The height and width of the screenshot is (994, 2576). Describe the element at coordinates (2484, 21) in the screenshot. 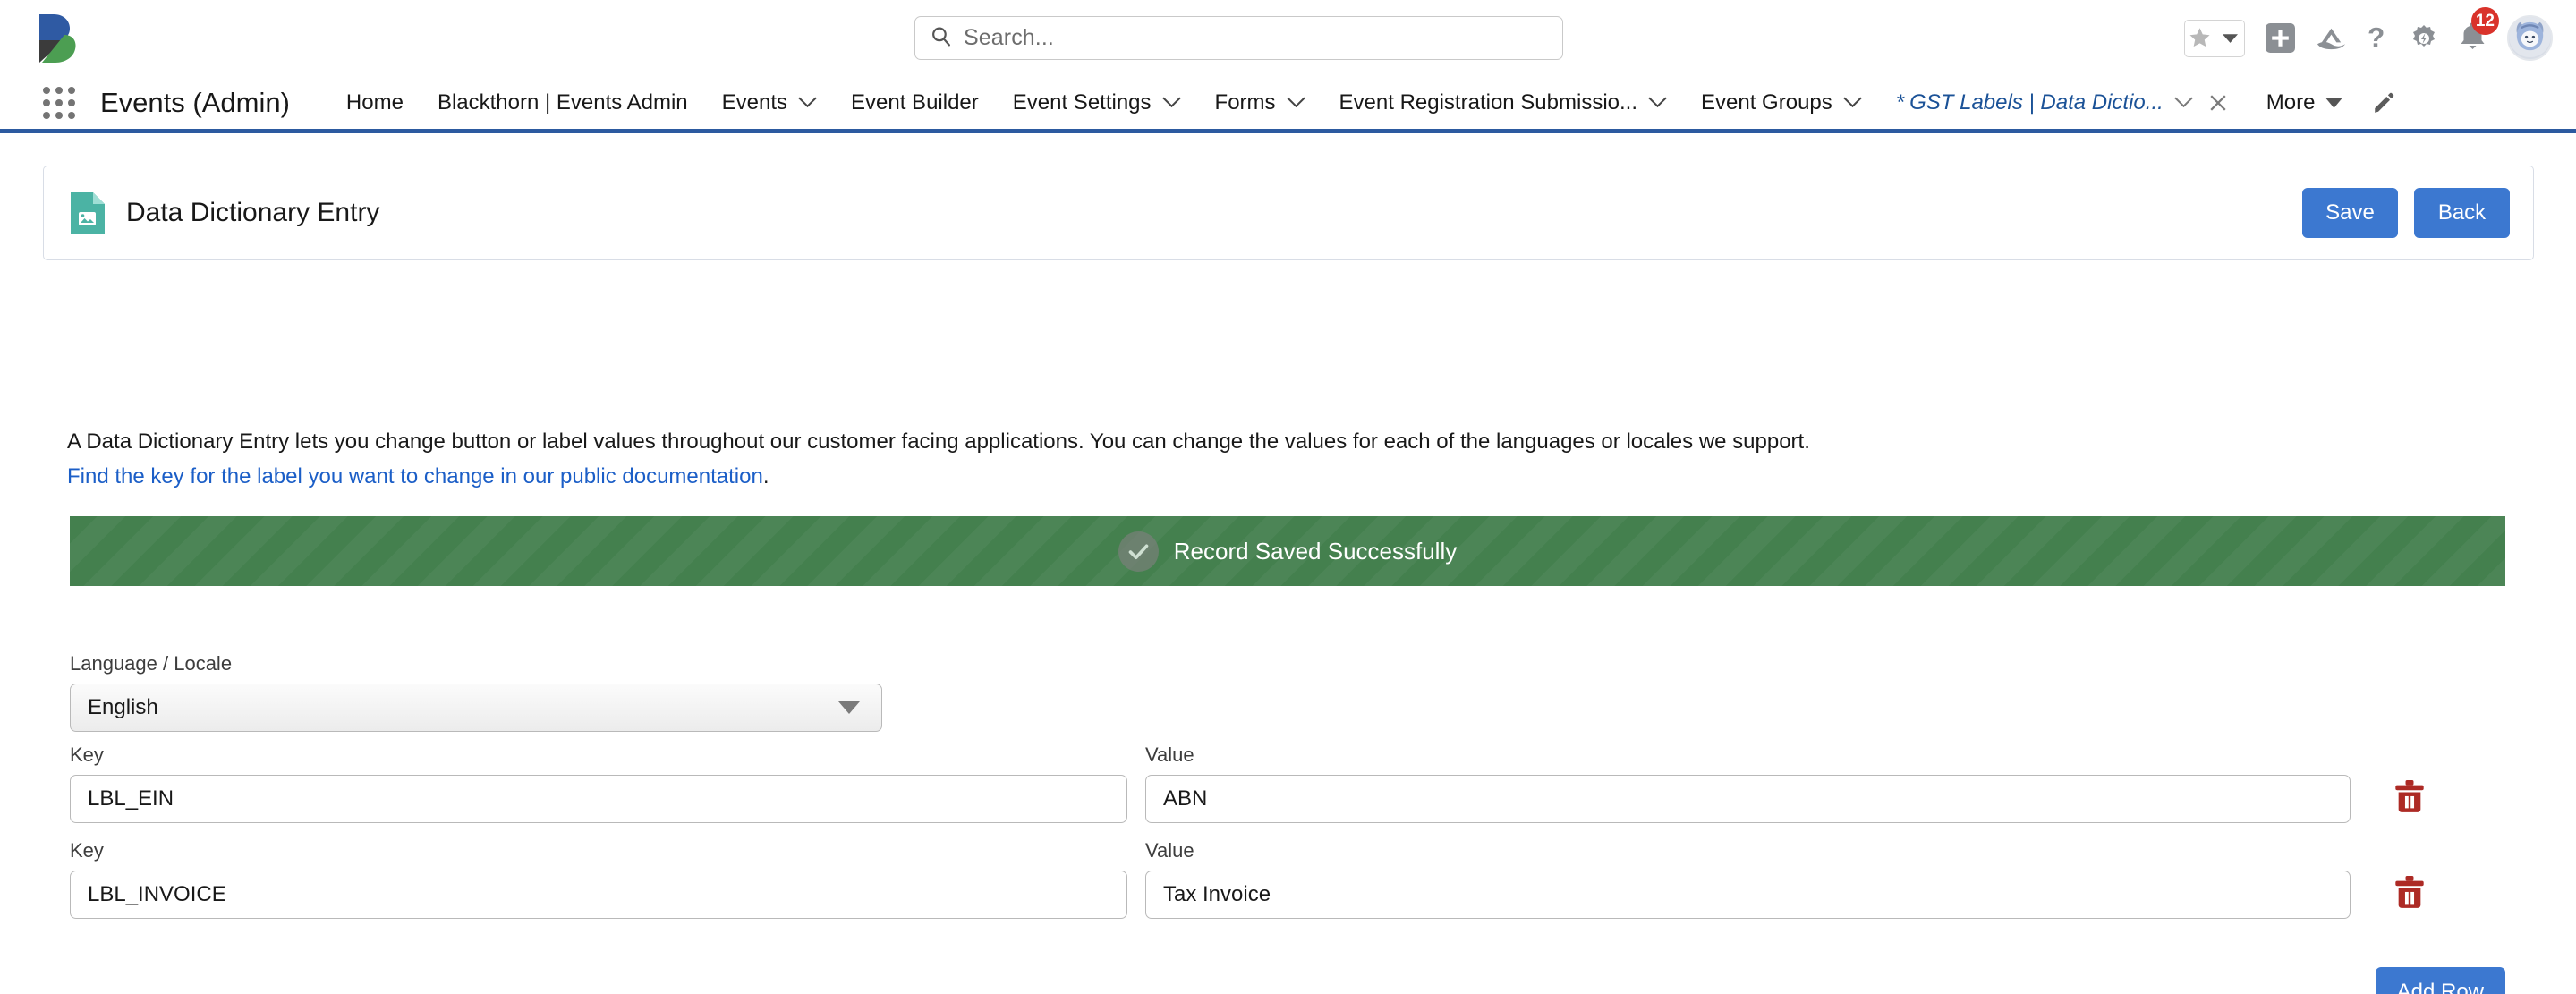

I see `notification-badge: 12` at that location.